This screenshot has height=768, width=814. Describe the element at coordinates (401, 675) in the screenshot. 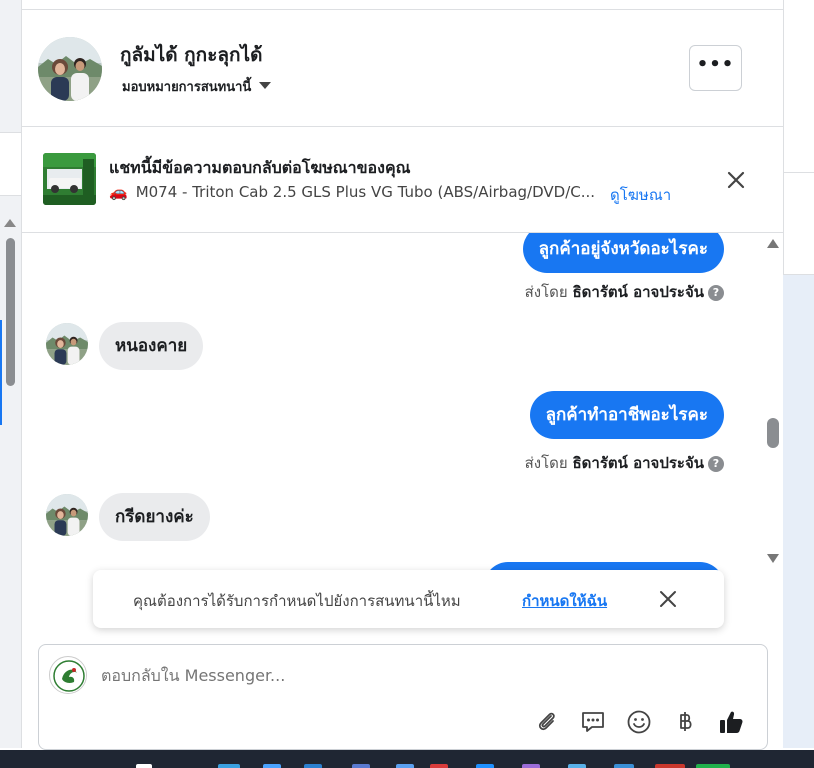

I see `reply-input` at that location.